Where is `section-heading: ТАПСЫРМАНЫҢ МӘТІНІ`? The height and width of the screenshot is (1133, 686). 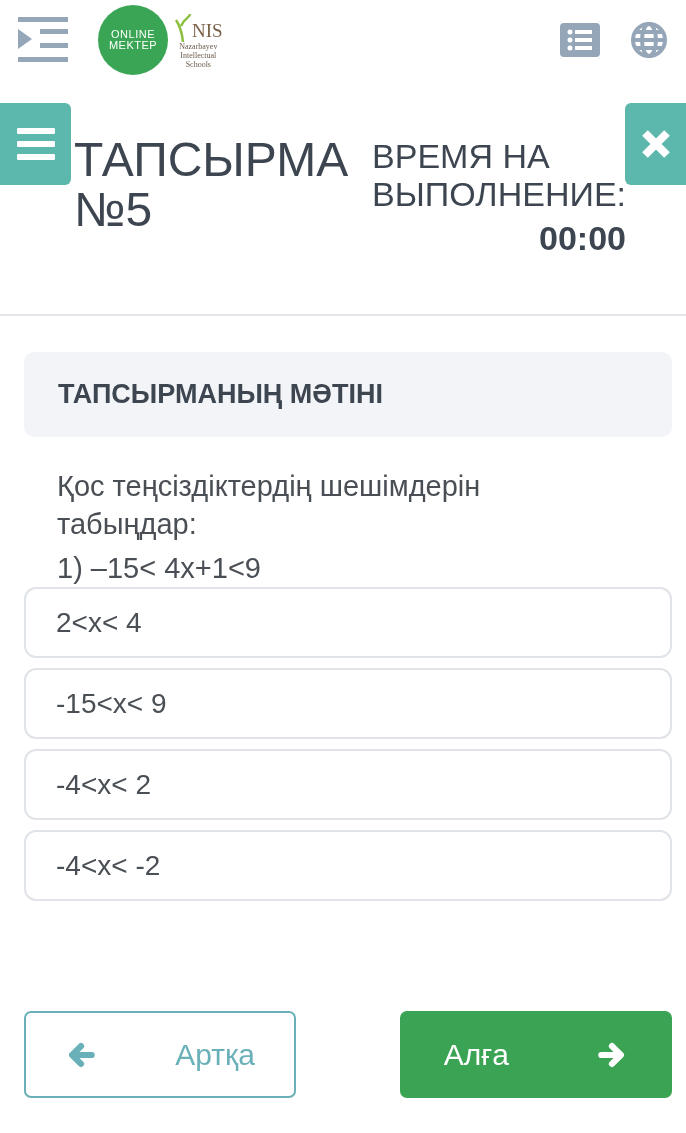 section-heading: ТАПСЫРМАНЫҢ МӘТІНІ is located at coordinates (348, 394).